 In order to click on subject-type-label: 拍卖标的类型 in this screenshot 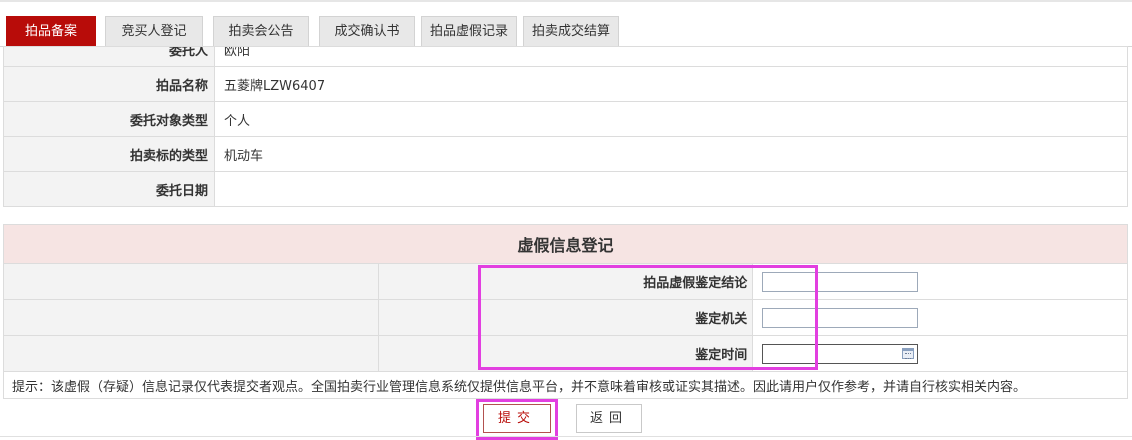, I will do `click(109, 154)`.